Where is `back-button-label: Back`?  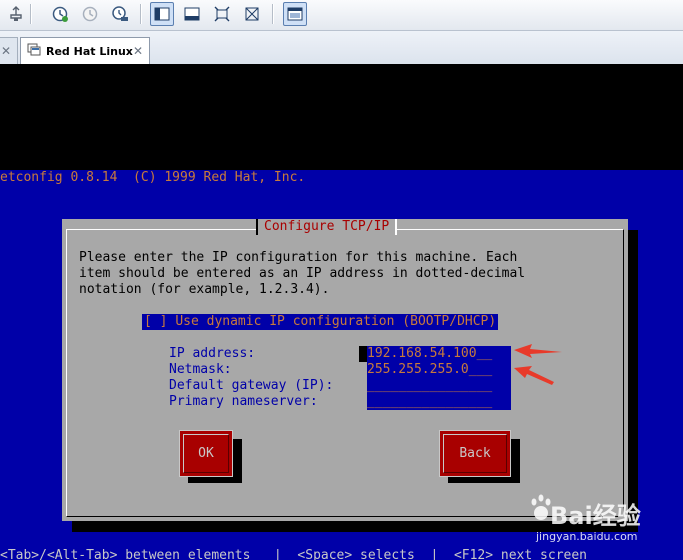 back-button-label: Back is located at coordinates (475, 453).